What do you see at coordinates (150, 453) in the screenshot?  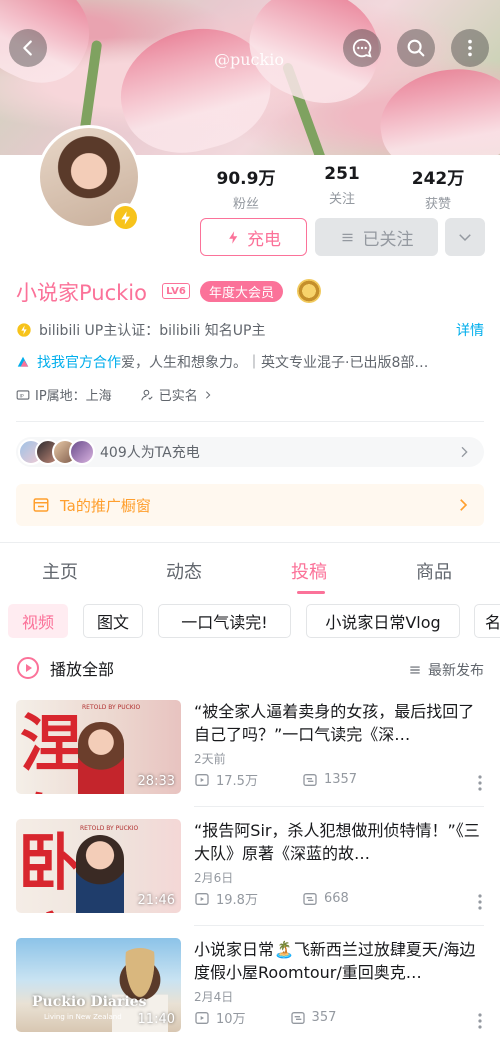 I see `chargers-text: 409人为TA充电` at bounding box center [150, 453].